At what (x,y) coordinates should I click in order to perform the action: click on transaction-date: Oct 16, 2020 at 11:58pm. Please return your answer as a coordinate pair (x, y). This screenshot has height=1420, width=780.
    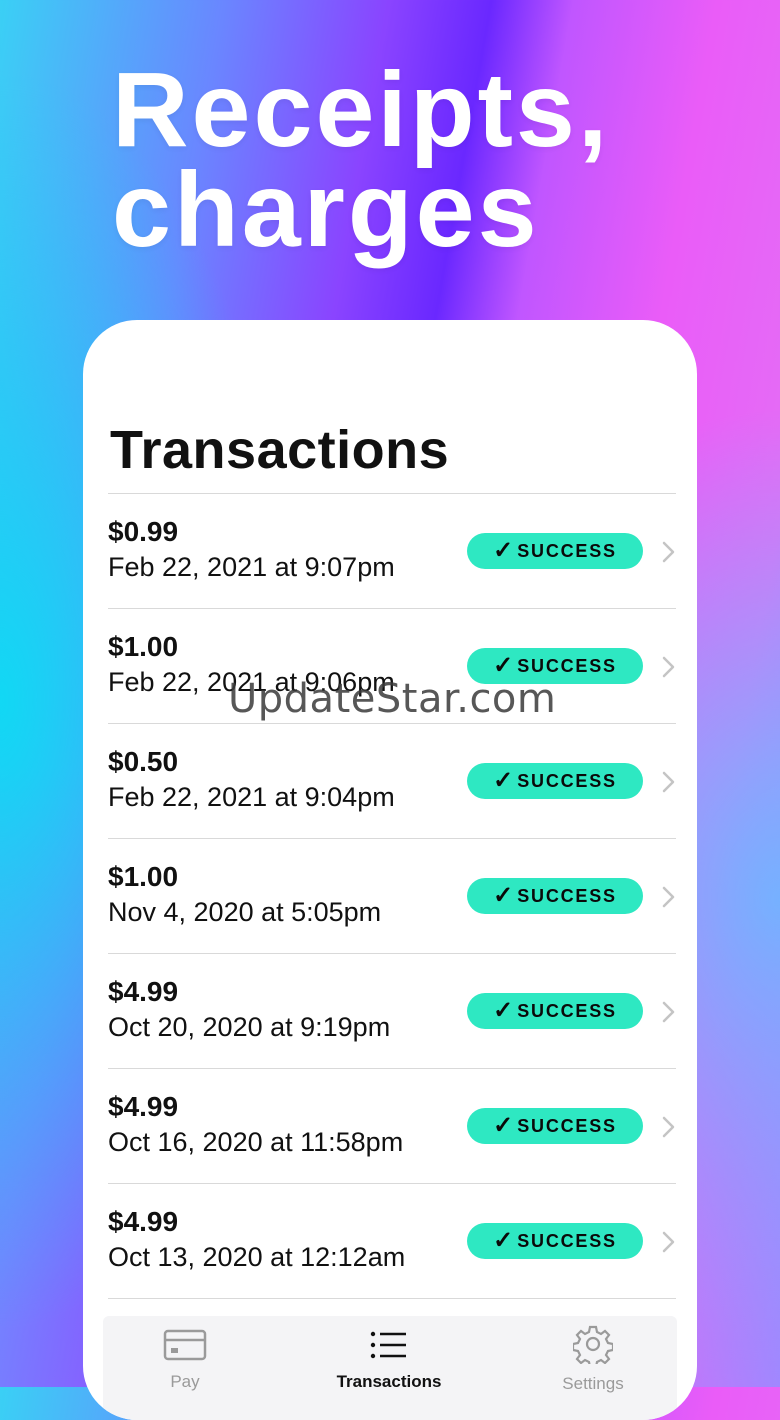
    Looking at the image, I should click on (256, 1142).